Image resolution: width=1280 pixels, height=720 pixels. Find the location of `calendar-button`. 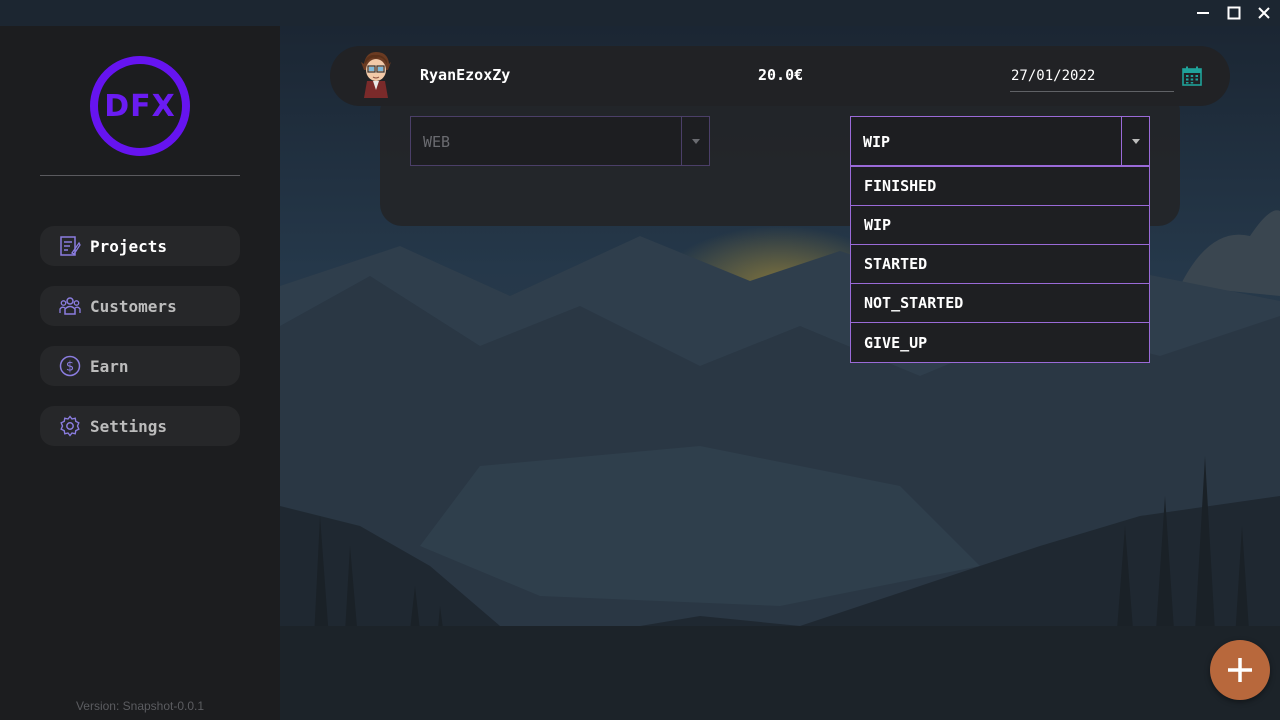

calendar-button is located at coordinates (1192, 76).